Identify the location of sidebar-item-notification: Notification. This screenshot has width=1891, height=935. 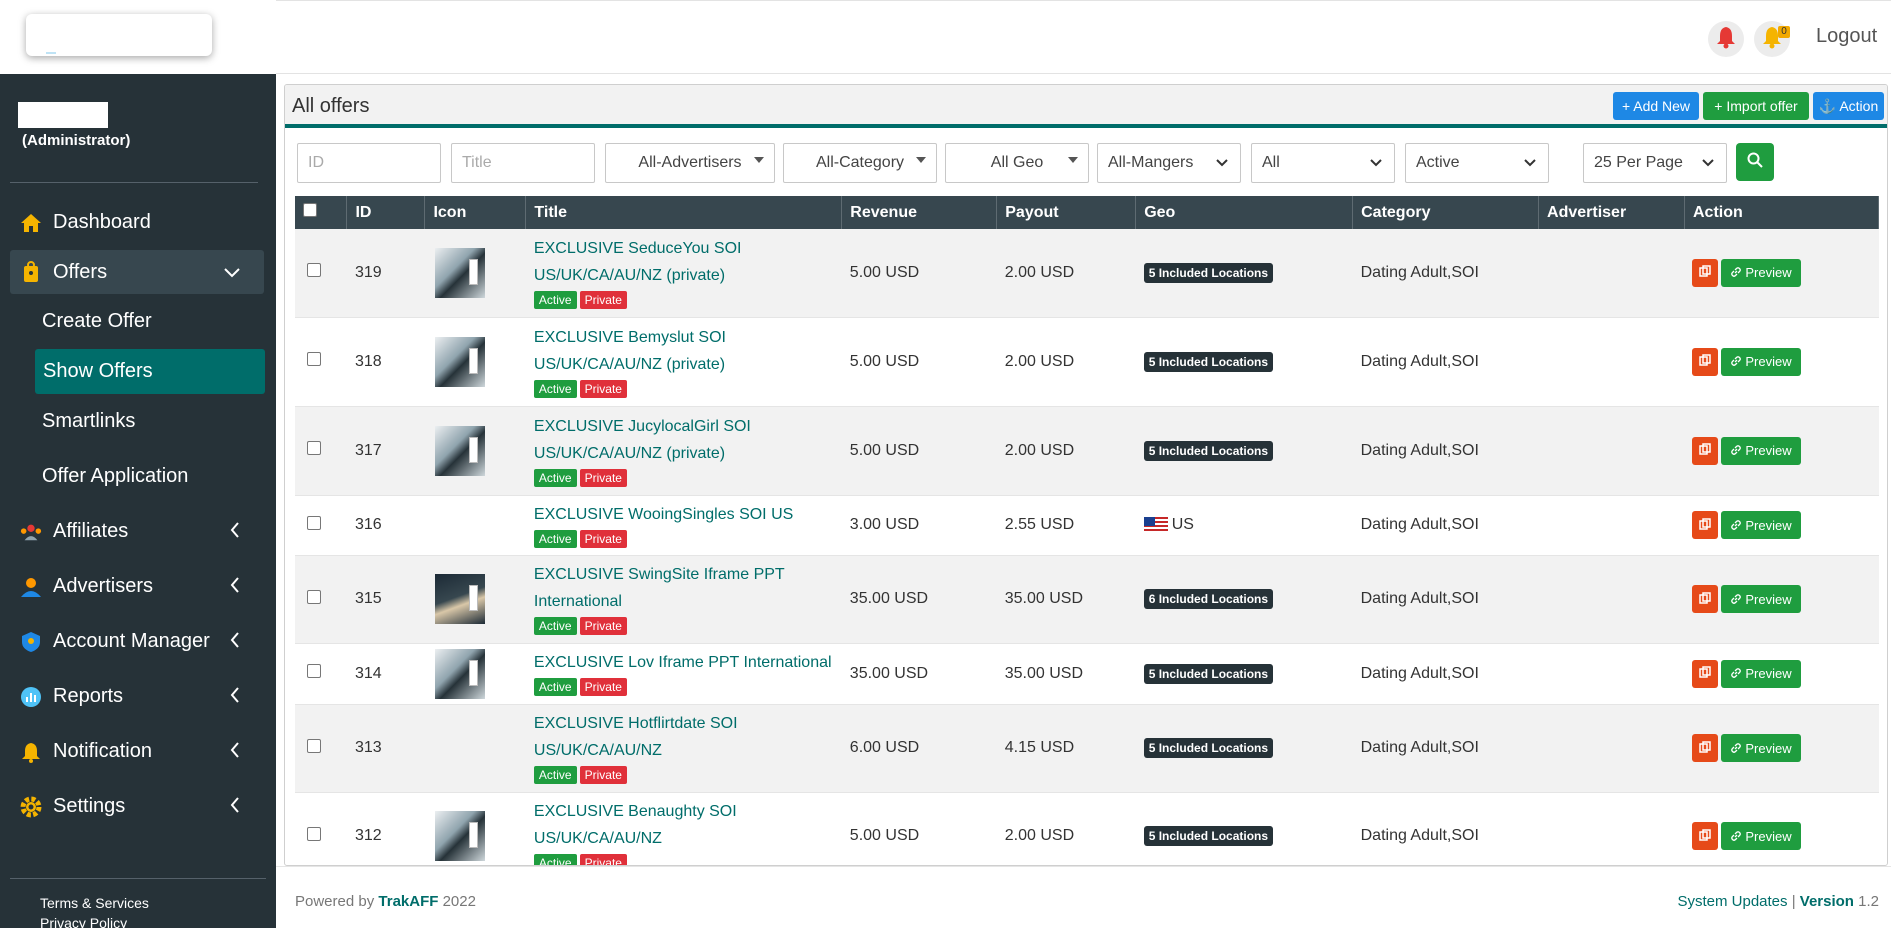
(138, 751).